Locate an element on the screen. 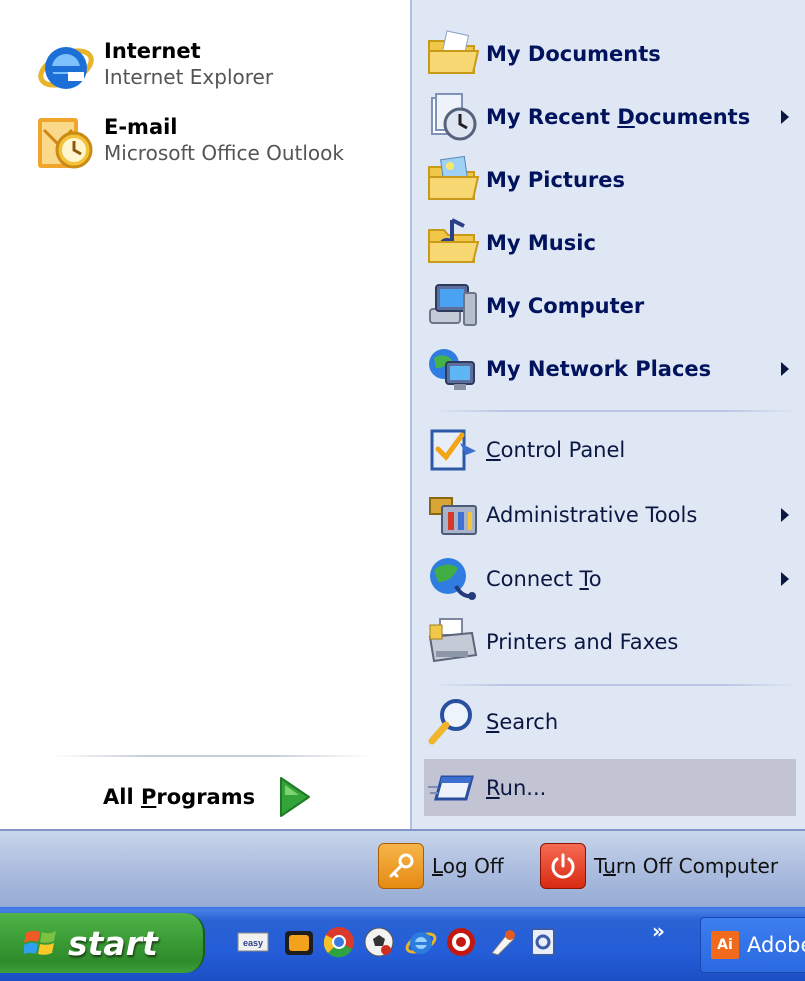 The width and height of the screenshot is (805, 981). start-button: start is located at coordinates (102, 943).